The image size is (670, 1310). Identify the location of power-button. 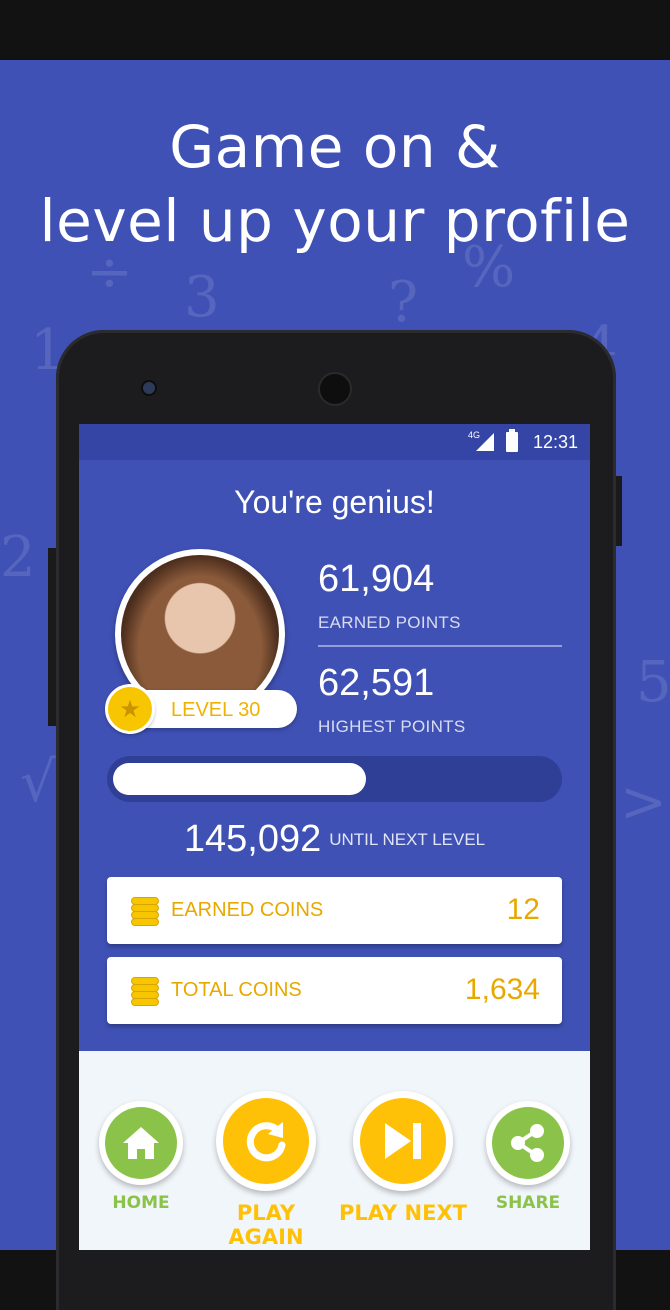
(619, 511).